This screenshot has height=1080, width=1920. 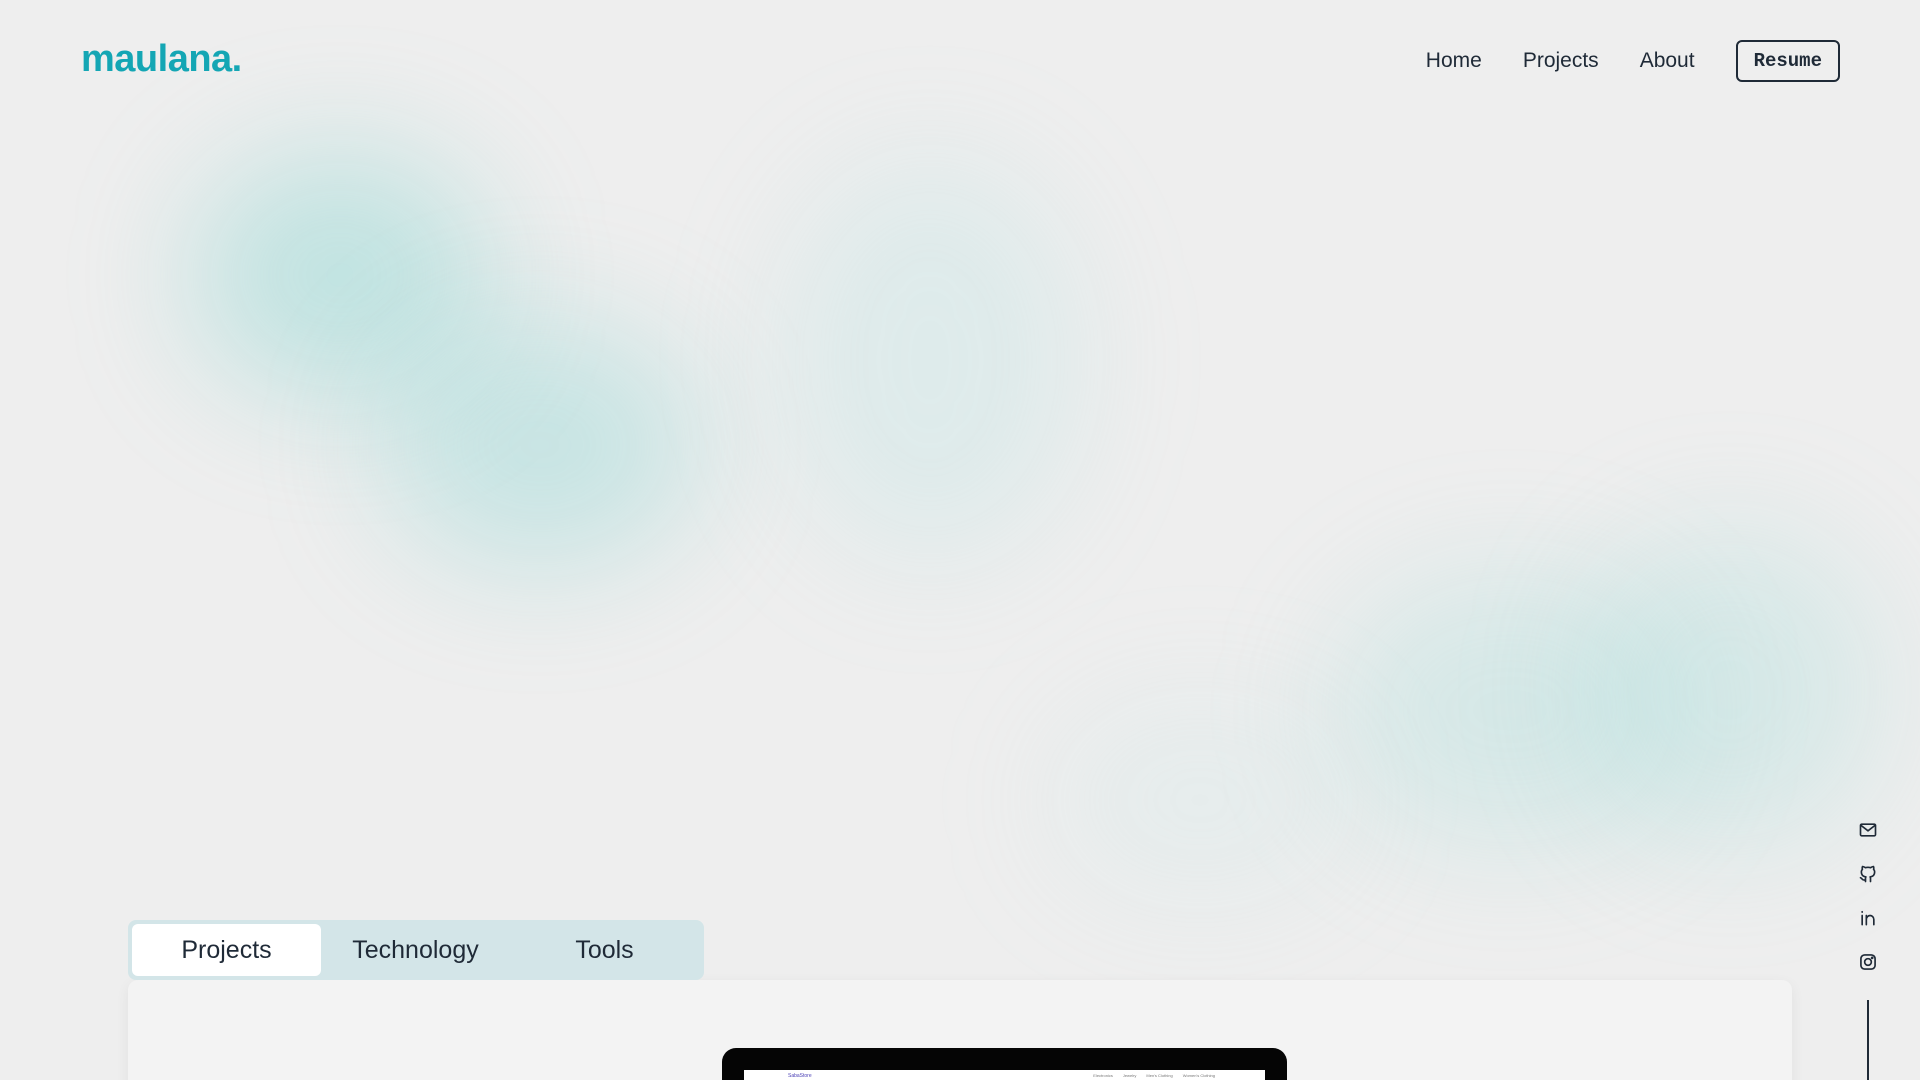 What do you see at coordinates (1103, 1075) in the screenshot?
I see `preview-nav-item: Electronics` at bounding box center [1103, 1075].